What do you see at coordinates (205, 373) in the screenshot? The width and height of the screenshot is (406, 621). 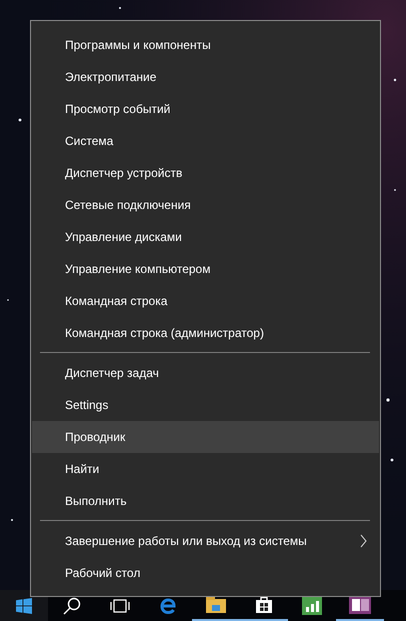 I see `menu-item: Диспетчер задач` at bounding box center [205, 373].